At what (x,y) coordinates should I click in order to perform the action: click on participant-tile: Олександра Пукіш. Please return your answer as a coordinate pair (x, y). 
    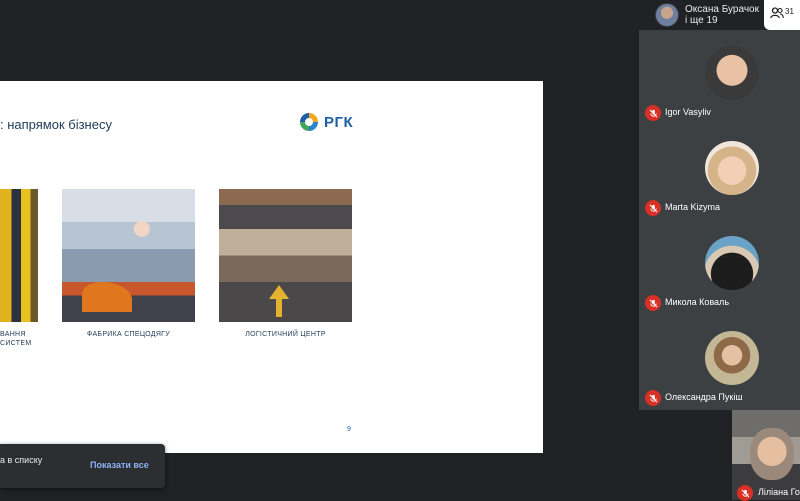
    Looking at the image, I should click on (719, 362).